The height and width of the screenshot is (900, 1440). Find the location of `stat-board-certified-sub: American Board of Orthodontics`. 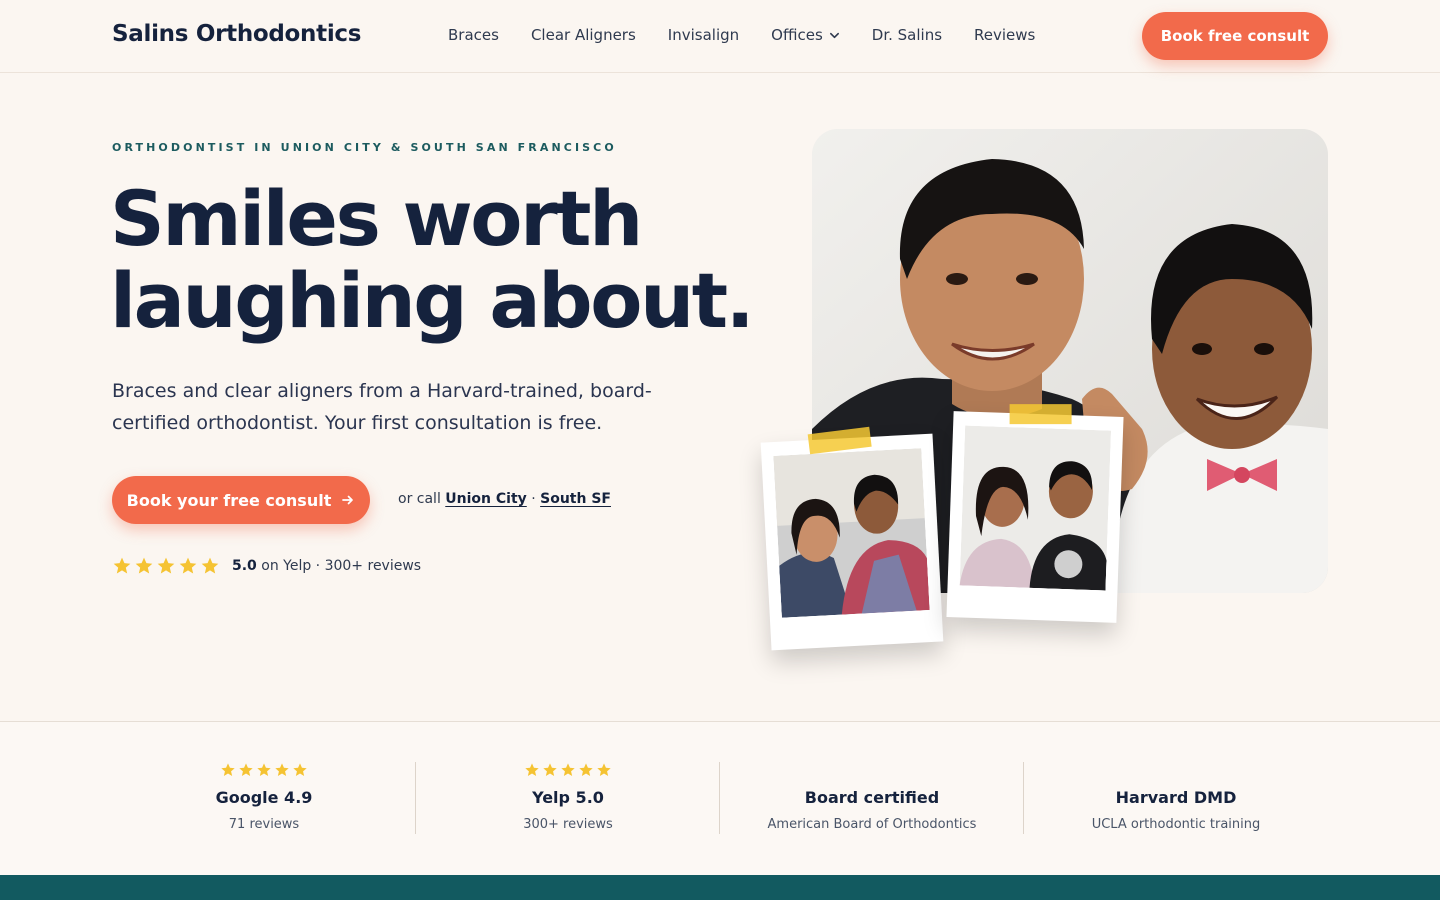

stat-board-certified-sub: American Board of Orthodontics is located at coordinates (872, 824).